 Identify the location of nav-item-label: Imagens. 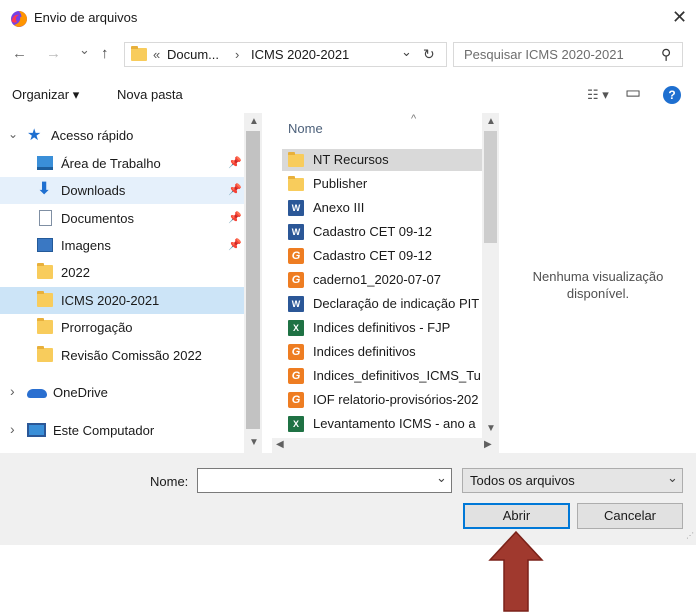
(86, 245).